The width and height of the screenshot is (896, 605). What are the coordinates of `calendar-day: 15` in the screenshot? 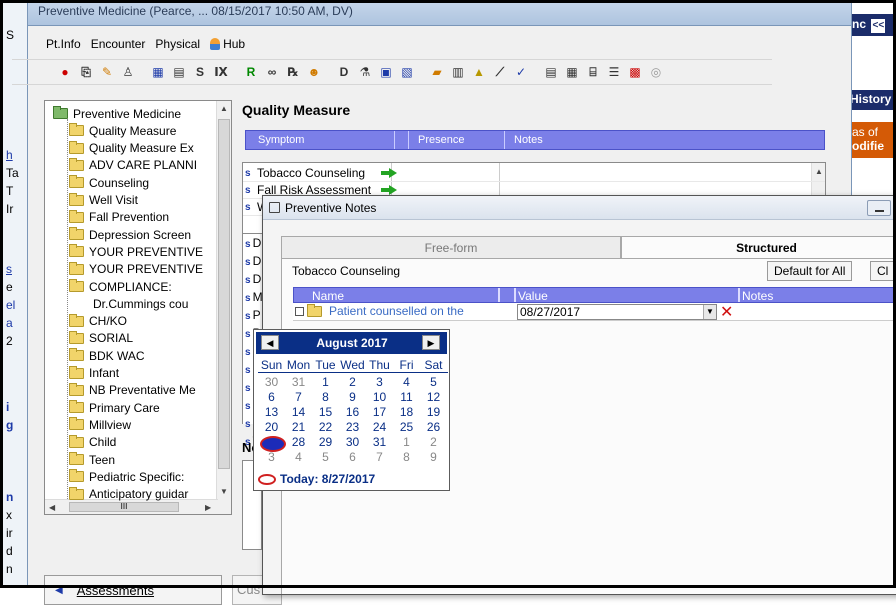 It's located at (325, 412).